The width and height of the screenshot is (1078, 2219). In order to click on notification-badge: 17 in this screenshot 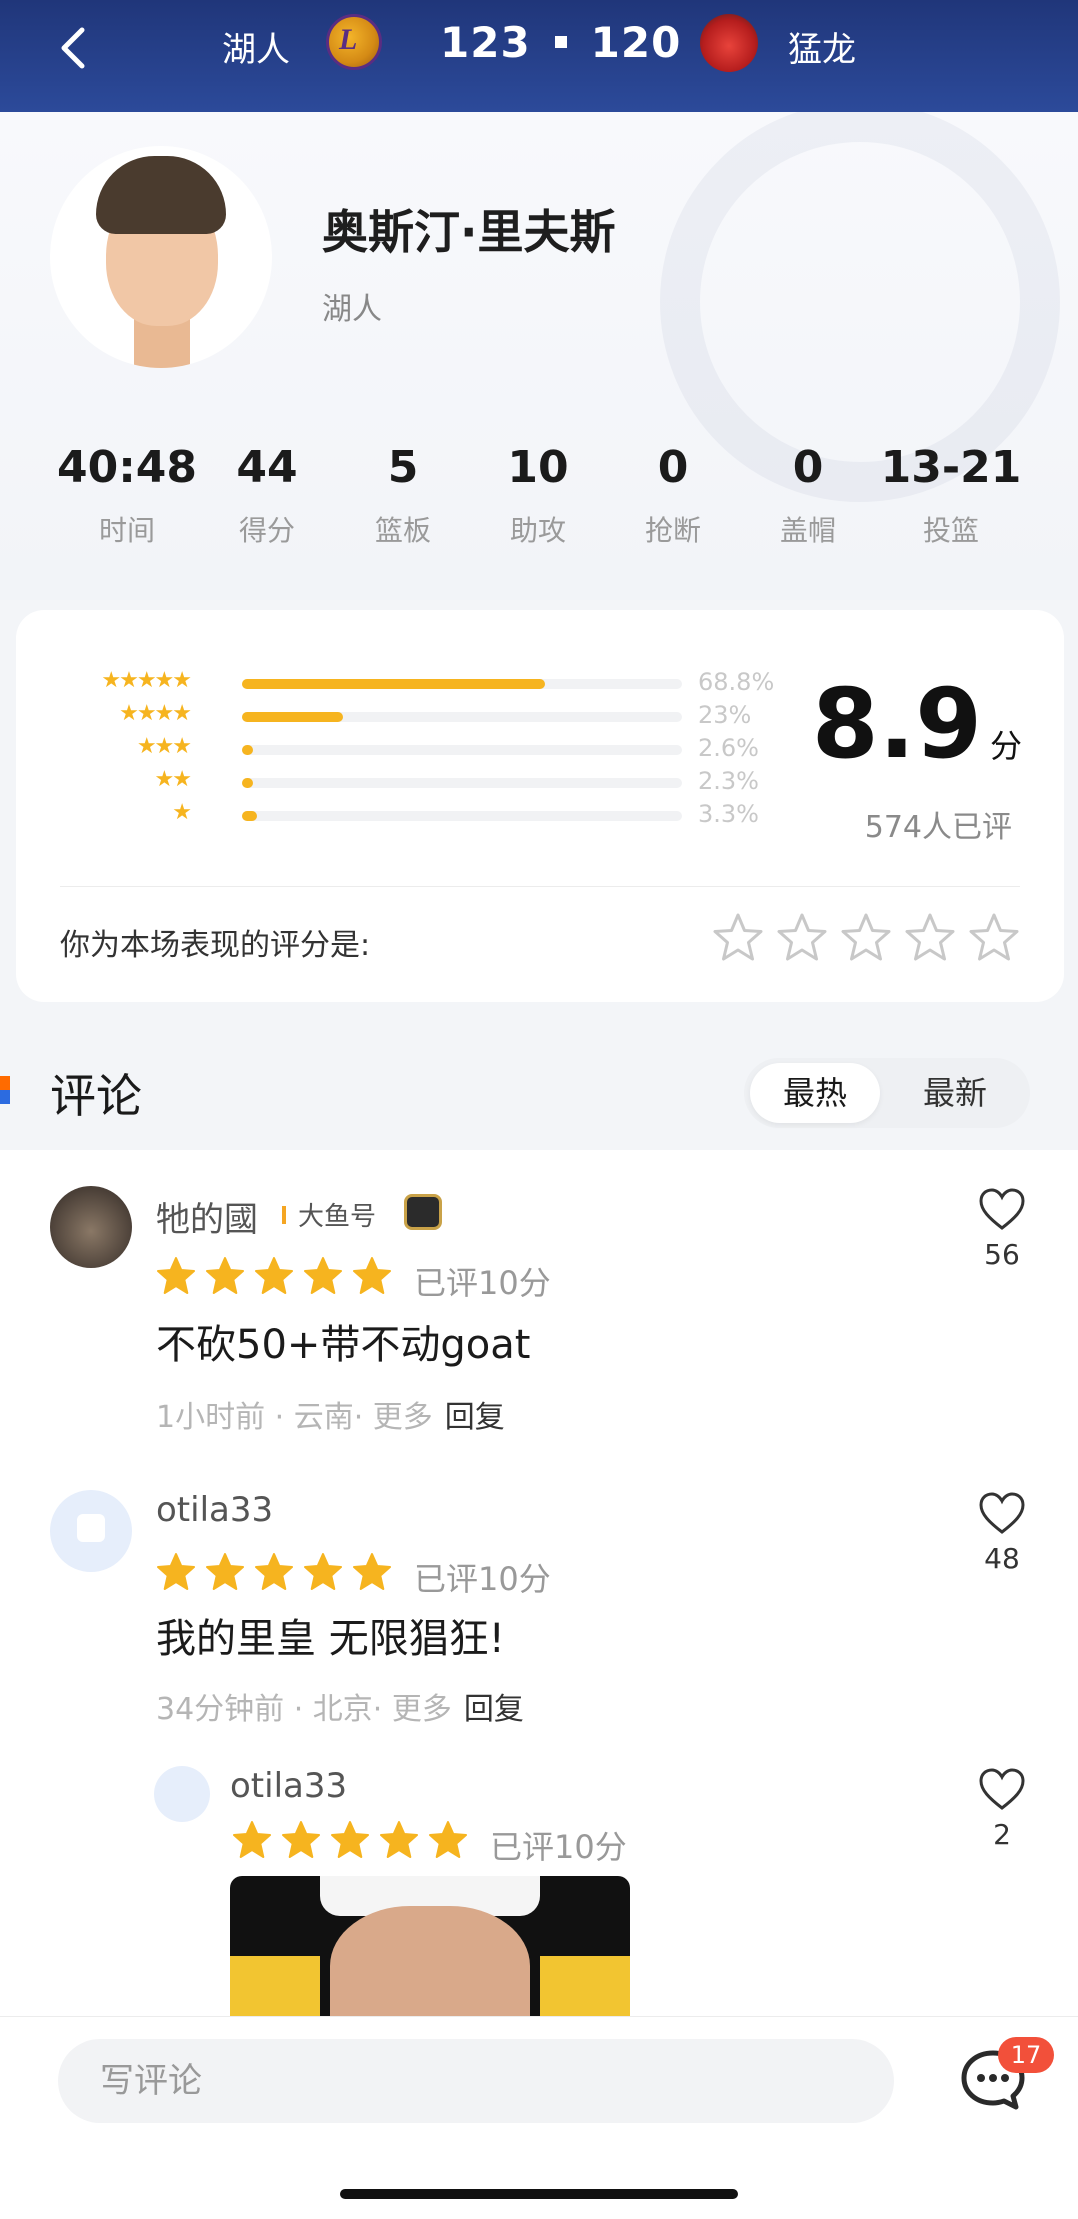, I will do `click(1026, 2055)`.